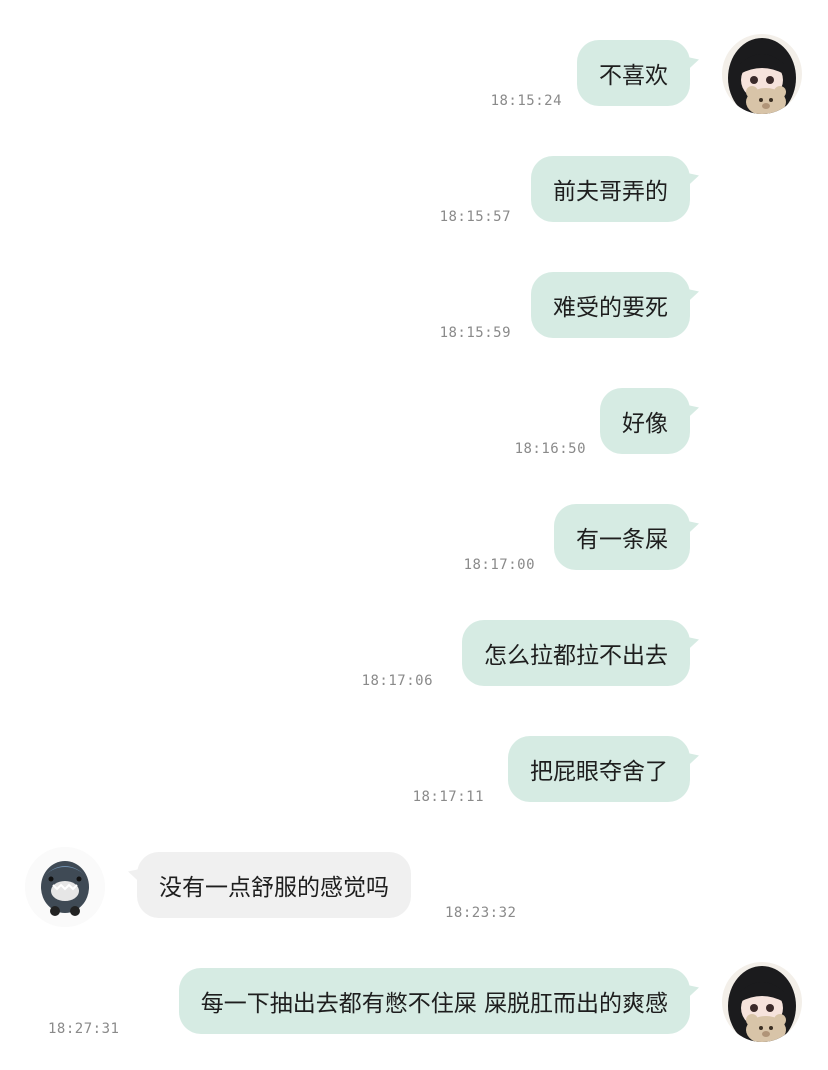 The image size is (828, 1070). Describe the element at coordinates (599, 772) in the screenshot. I see `message-text: 把屁眼夺舍了` at that location.